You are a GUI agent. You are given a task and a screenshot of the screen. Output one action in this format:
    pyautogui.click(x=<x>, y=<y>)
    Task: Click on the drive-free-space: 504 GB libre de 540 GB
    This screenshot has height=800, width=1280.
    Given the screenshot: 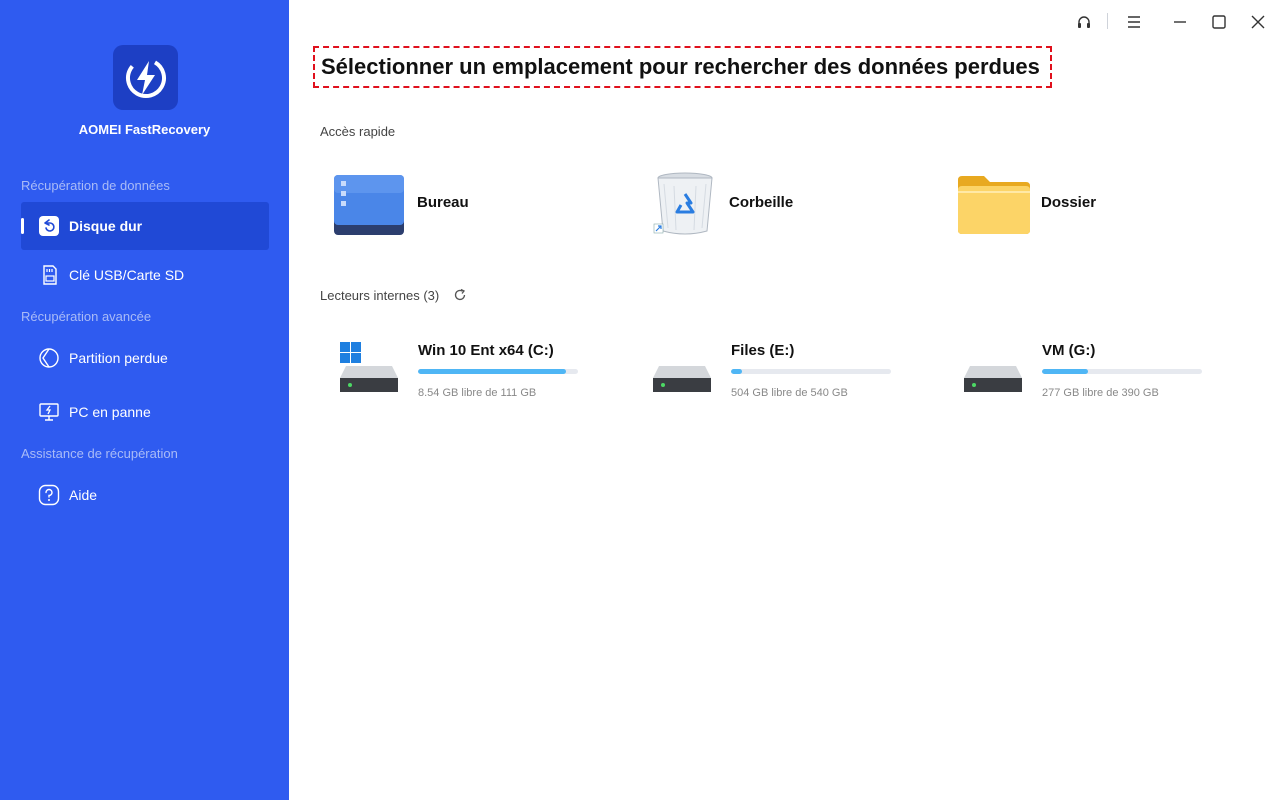 What is the action you would take?
    pyautogui.click(x=789, y=393)
    